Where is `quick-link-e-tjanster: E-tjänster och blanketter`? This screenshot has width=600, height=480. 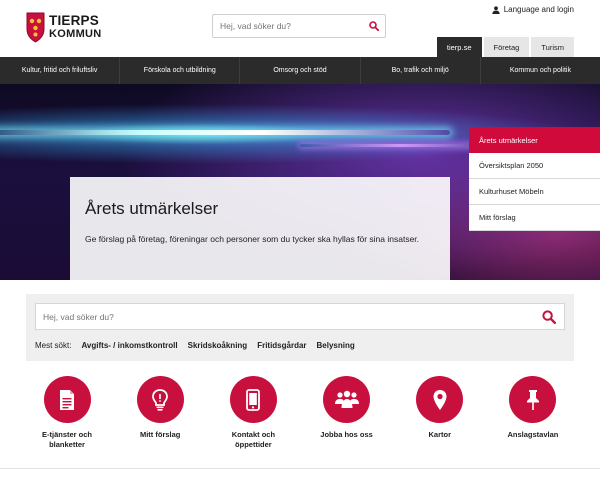 quick-link-e-tjanster: E-tjänster och blanketter is located at coordinates (67, 416).